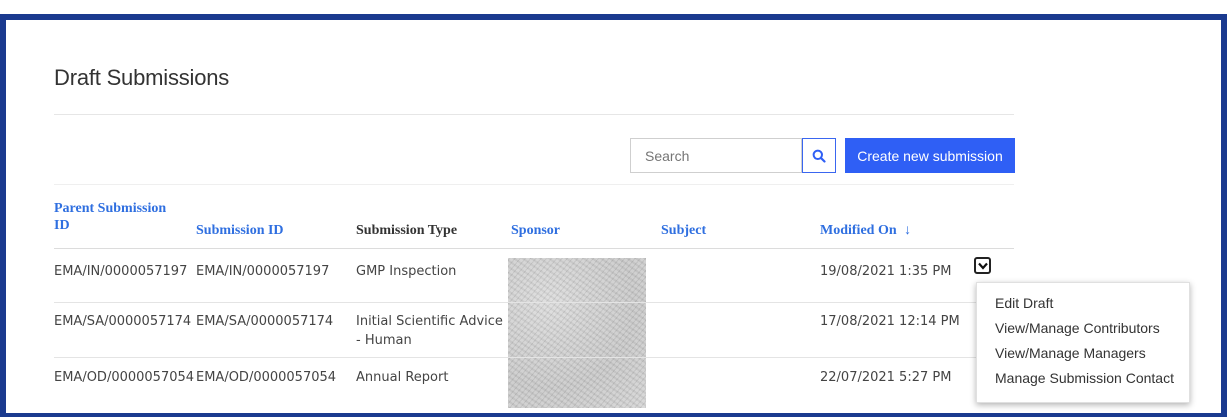 The width and height of the screenshot is (1227, 417). I want to click on parent-id-cell: EMA/OD/0000057054, so click(124, 377).